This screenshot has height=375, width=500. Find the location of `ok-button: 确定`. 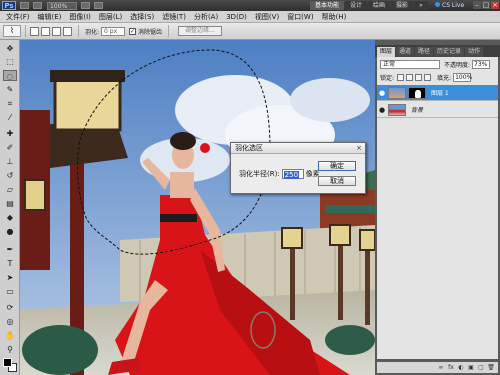

ok-button: 确定 is located at coordinates (337, 166).